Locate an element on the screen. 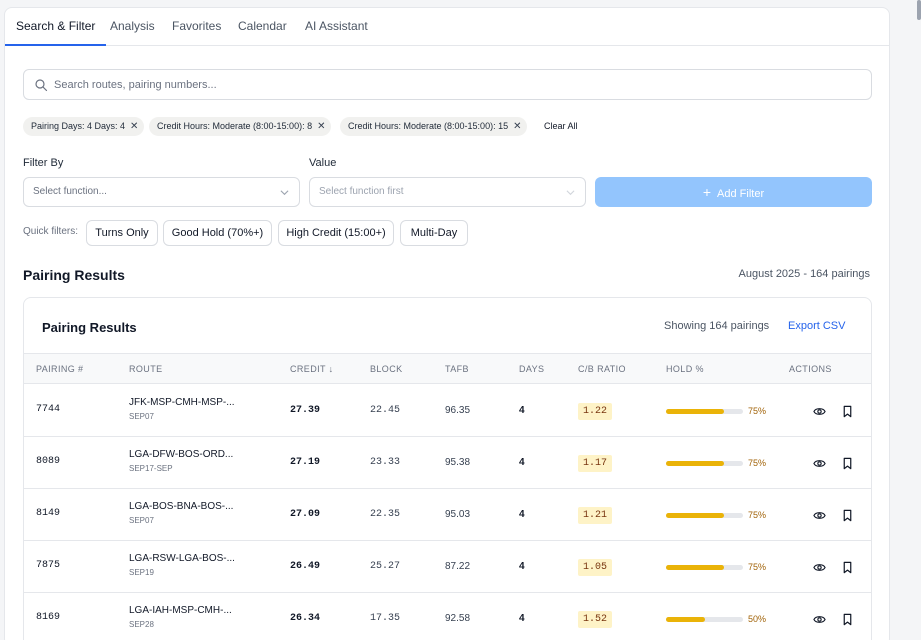 The width and height of the screenshot is (921, 640). col-pairing: PAIRING # is located at coordinates (59, 369).